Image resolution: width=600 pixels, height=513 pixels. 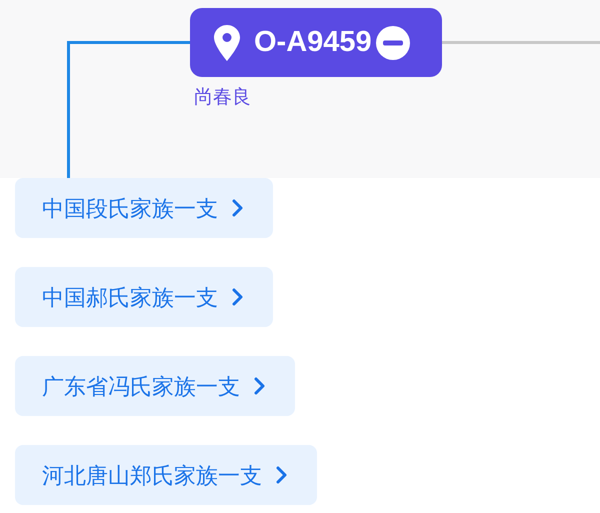 I want to click on branch-button: 中国段氏家族一支, so click(x=144, y=208).